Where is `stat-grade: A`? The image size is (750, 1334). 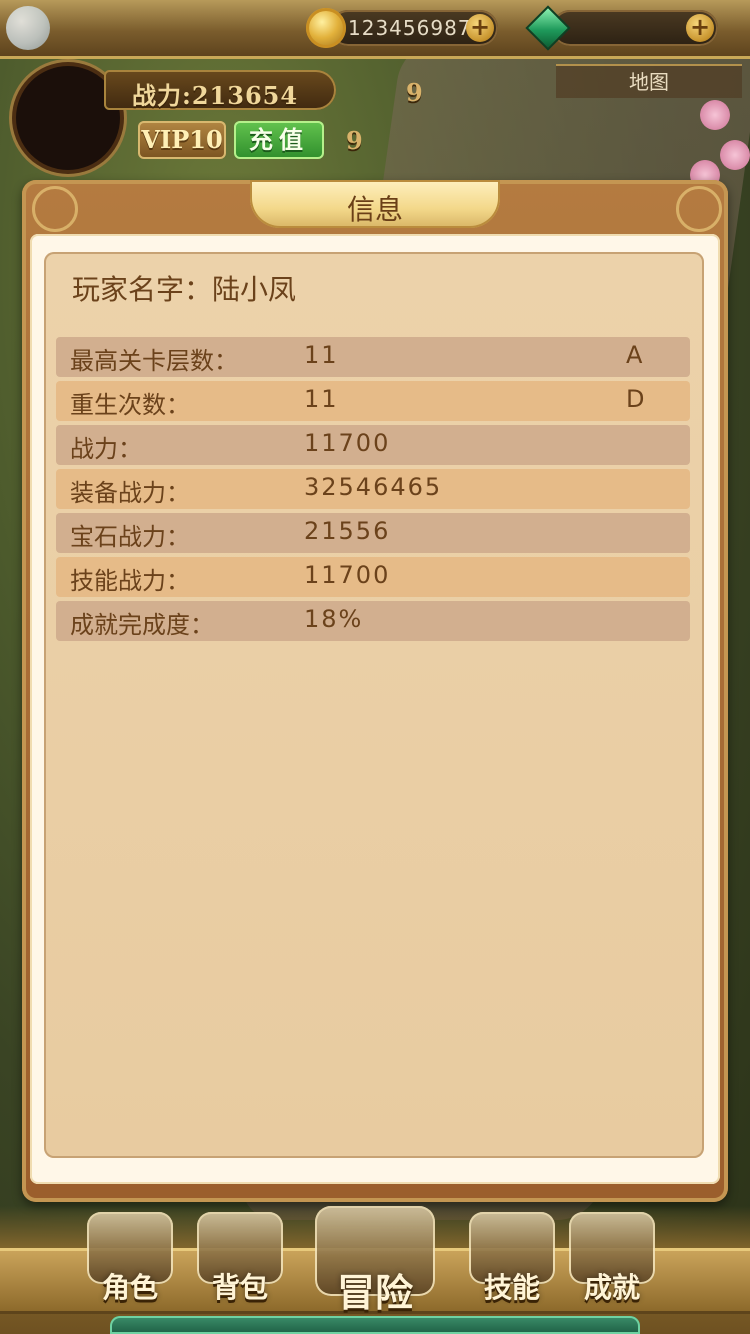 stat-grade: A is located at coordinates (634, 355).